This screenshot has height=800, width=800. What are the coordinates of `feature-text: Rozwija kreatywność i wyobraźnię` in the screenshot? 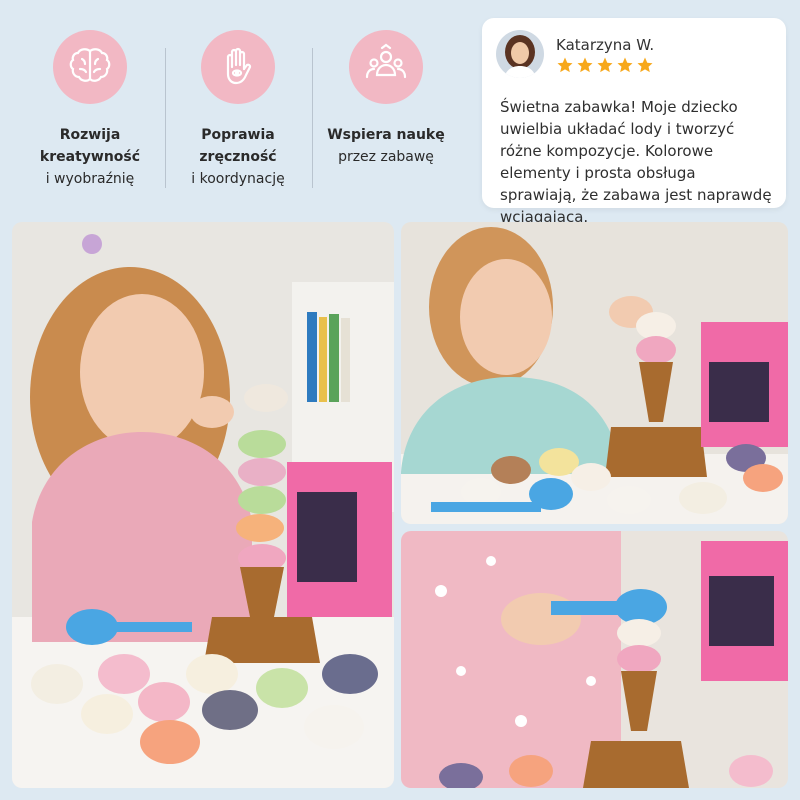 It's located at (90, 157).